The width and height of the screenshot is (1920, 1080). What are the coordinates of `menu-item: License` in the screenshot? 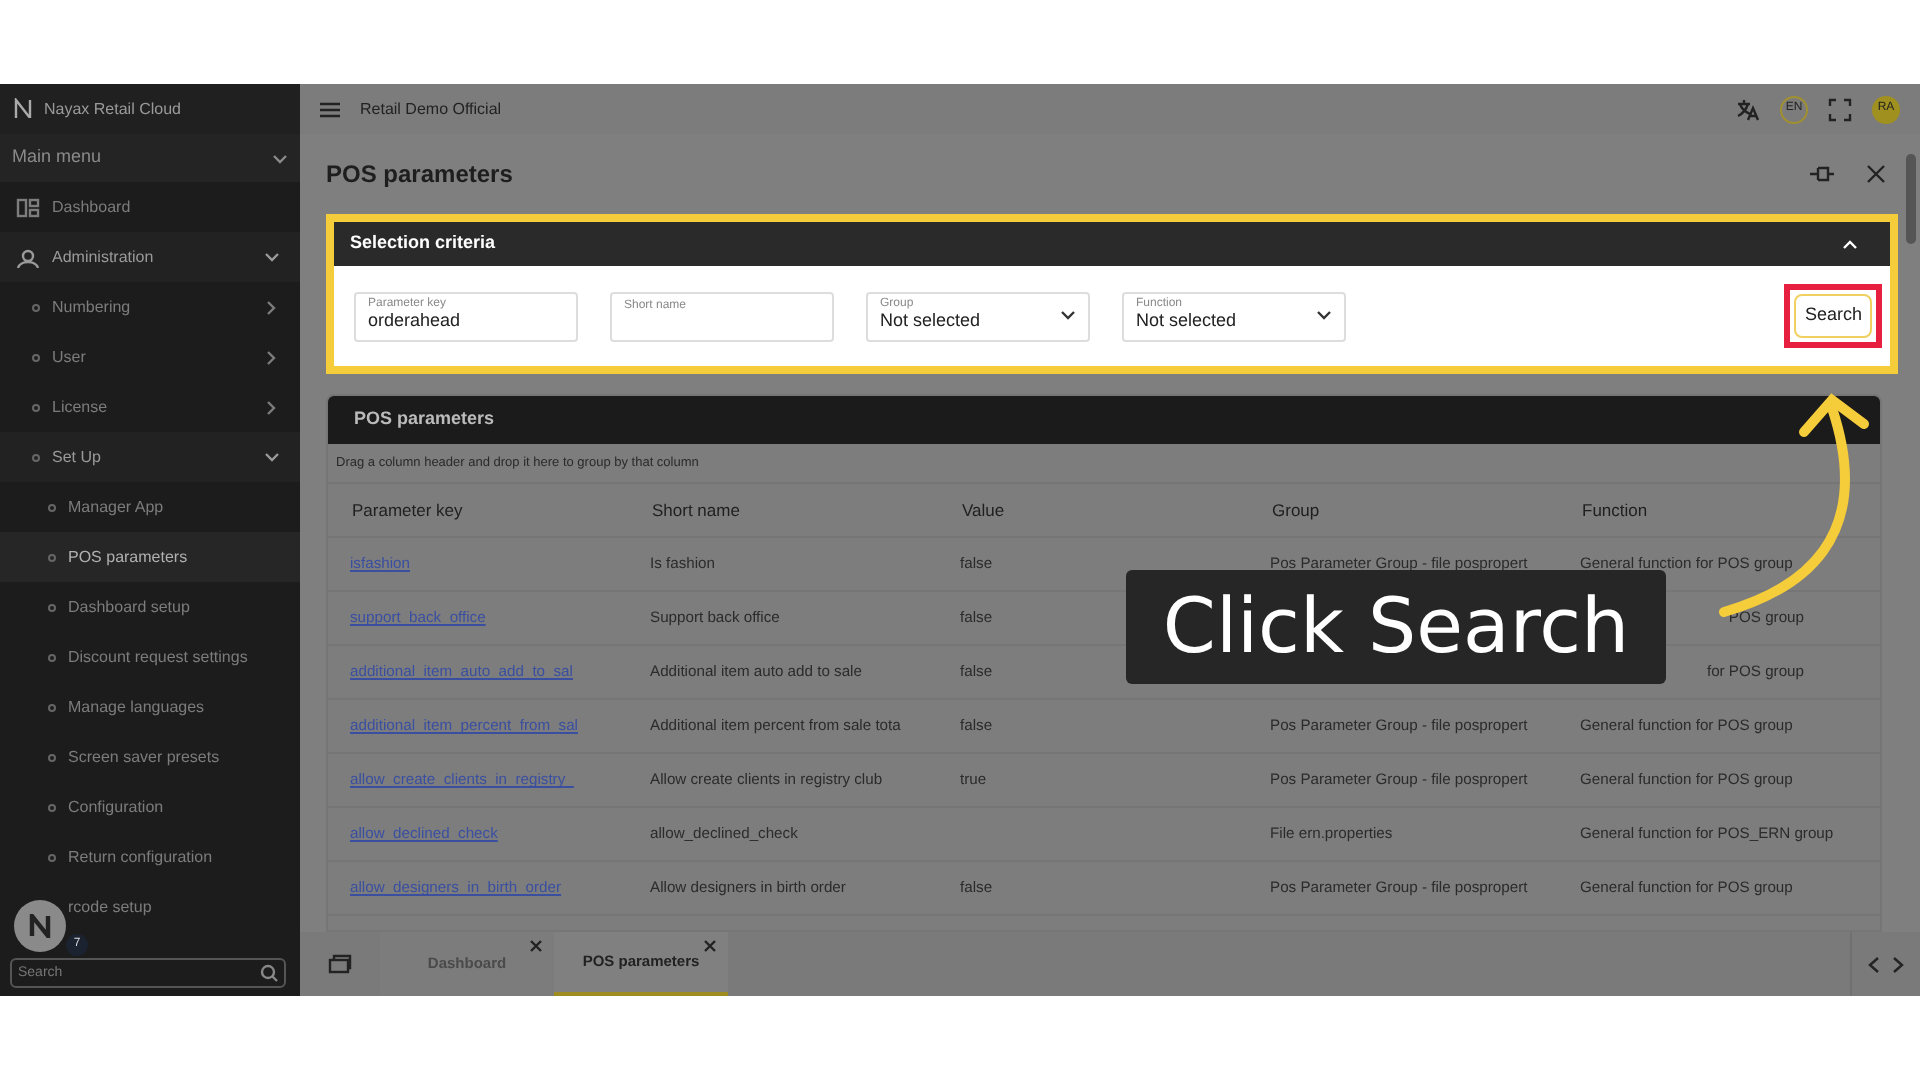 It's located at (150, 407).